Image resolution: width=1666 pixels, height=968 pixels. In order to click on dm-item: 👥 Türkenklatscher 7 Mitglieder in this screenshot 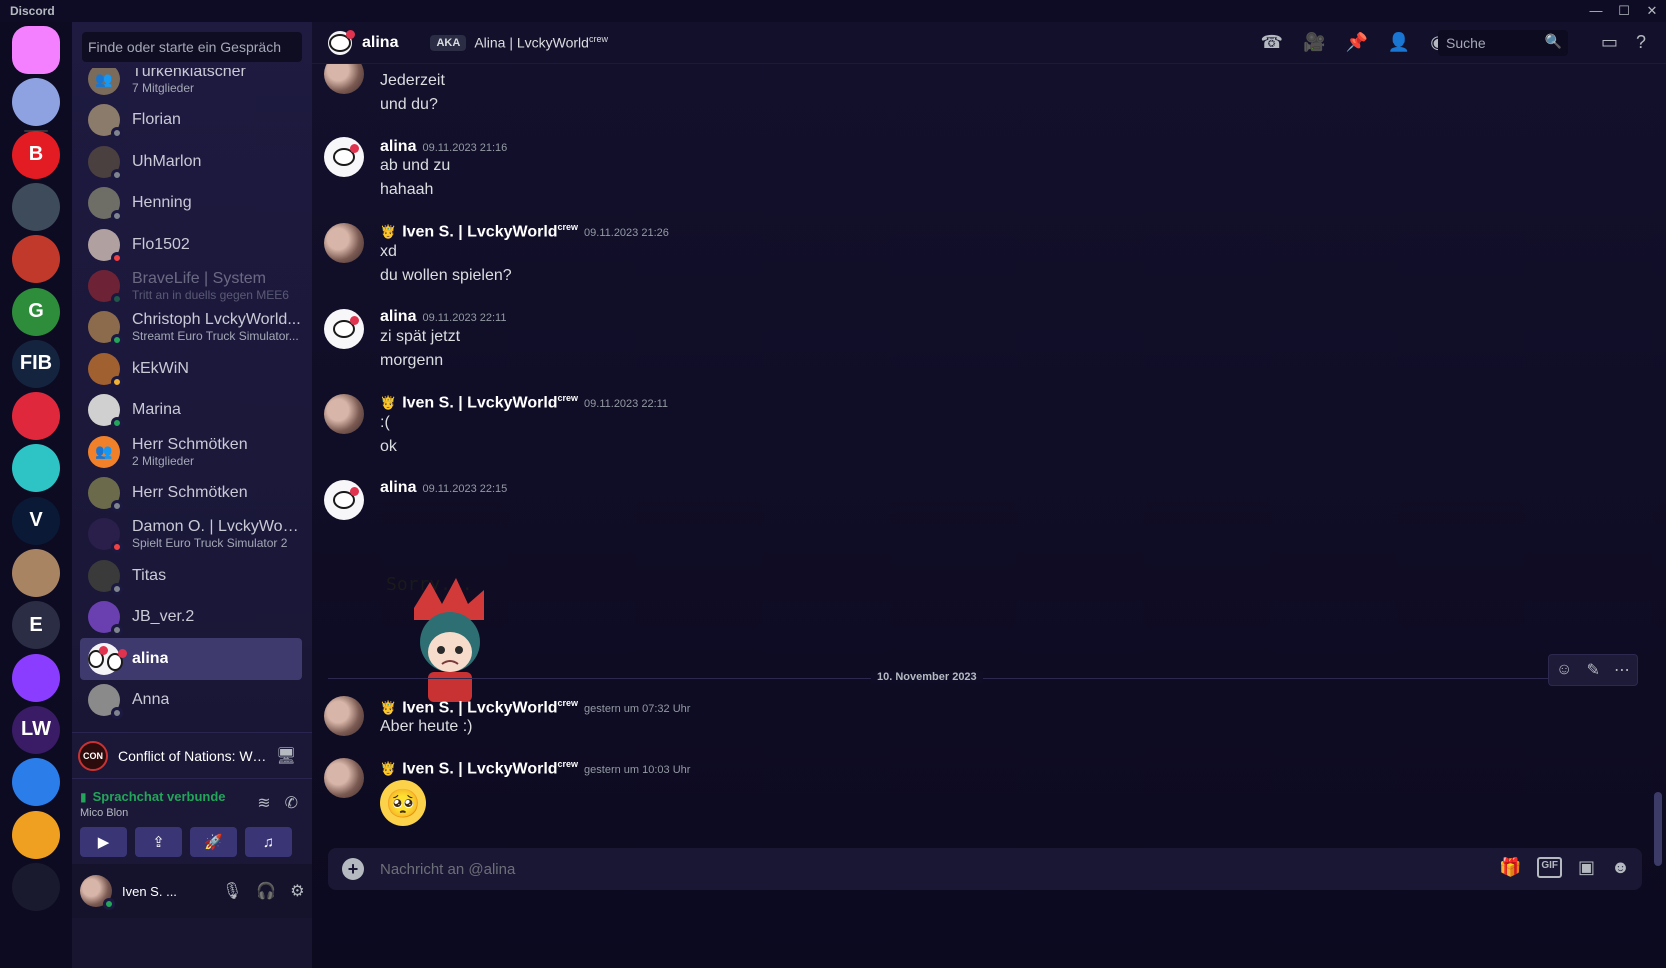, I will do `click(191, 84)`.